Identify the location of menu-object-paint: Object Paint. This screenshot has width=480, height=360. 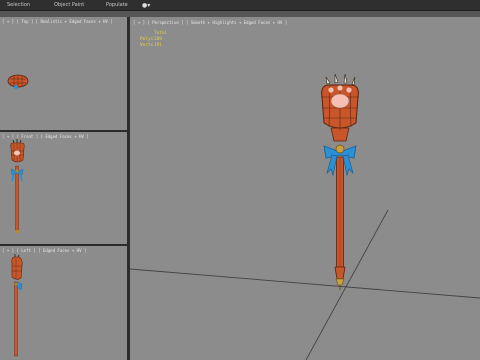
(69, 5).